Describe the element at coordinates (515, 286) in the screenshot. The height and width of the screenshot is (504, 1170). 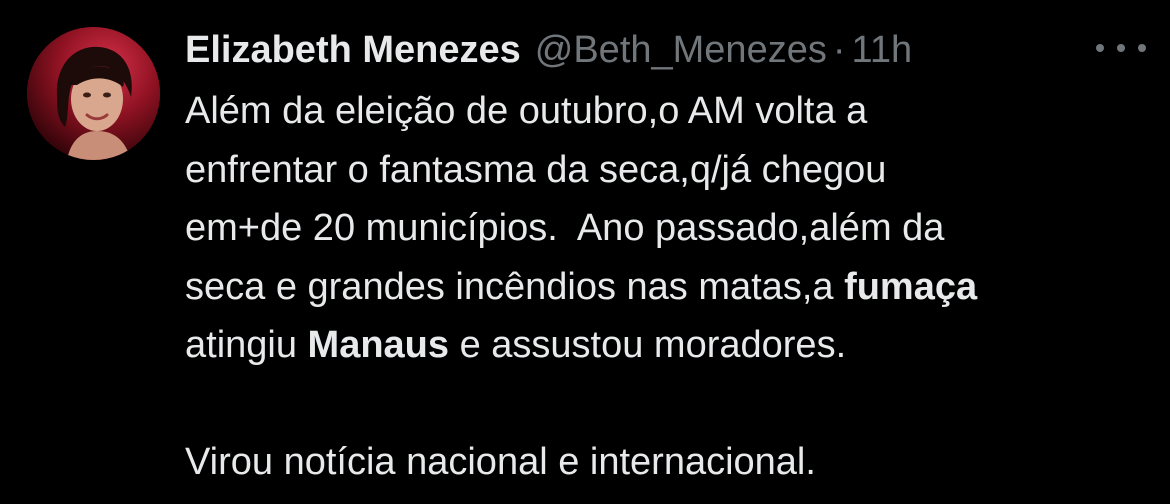
I see `tweet-text-segment: seca e grandes incêndios nas matas,a` at that location.